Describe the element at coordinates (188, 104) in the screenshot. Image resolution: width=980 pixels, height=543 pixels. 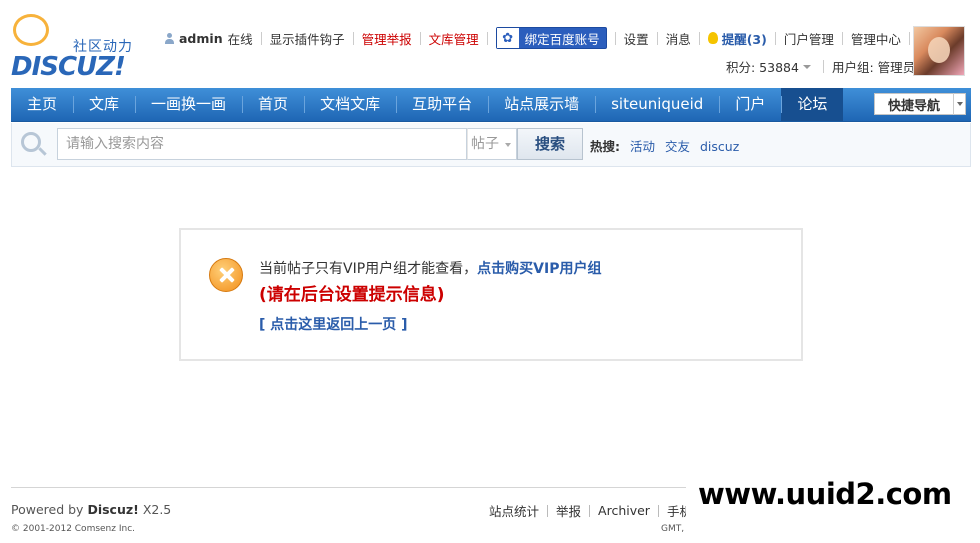
I see `nav-item: 一画换一画` at that location.